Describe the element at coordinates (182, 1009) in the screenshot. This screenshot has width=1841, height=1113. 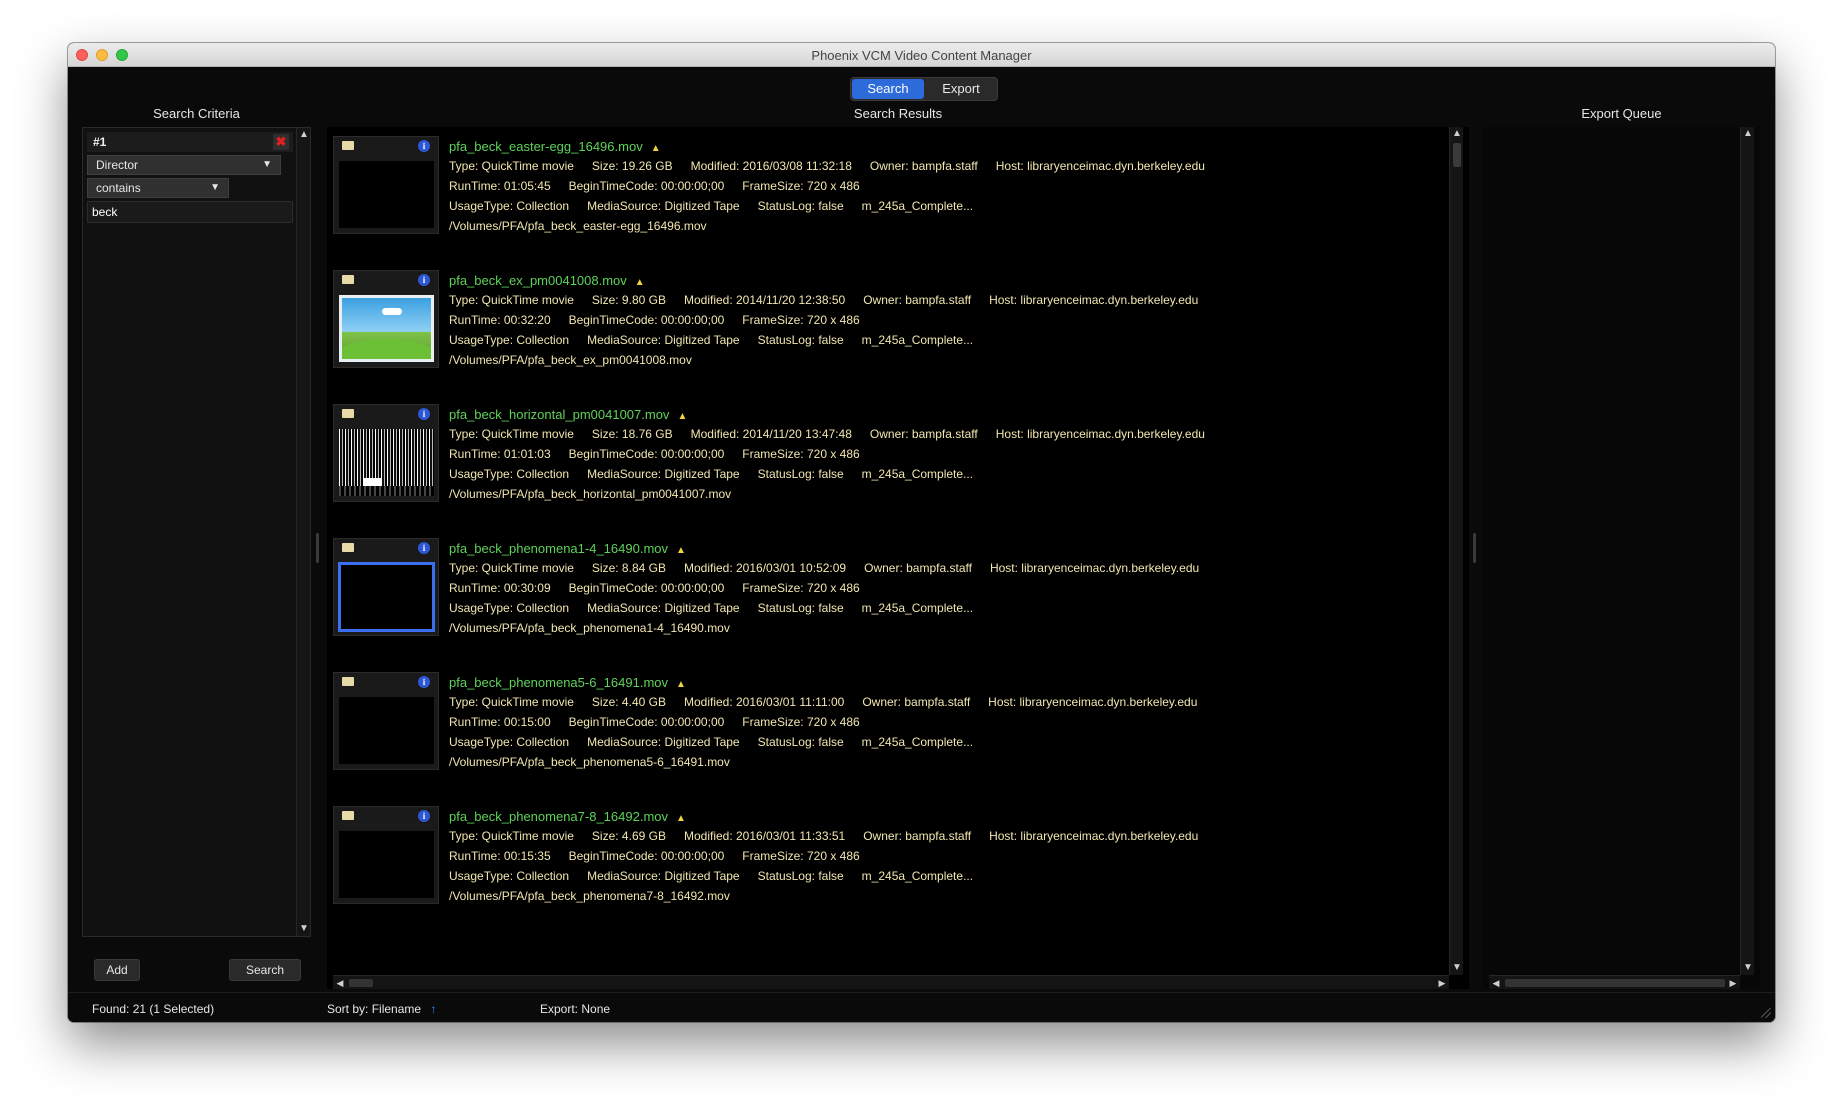
I see `selected-count: (1 Selected)` at that location.